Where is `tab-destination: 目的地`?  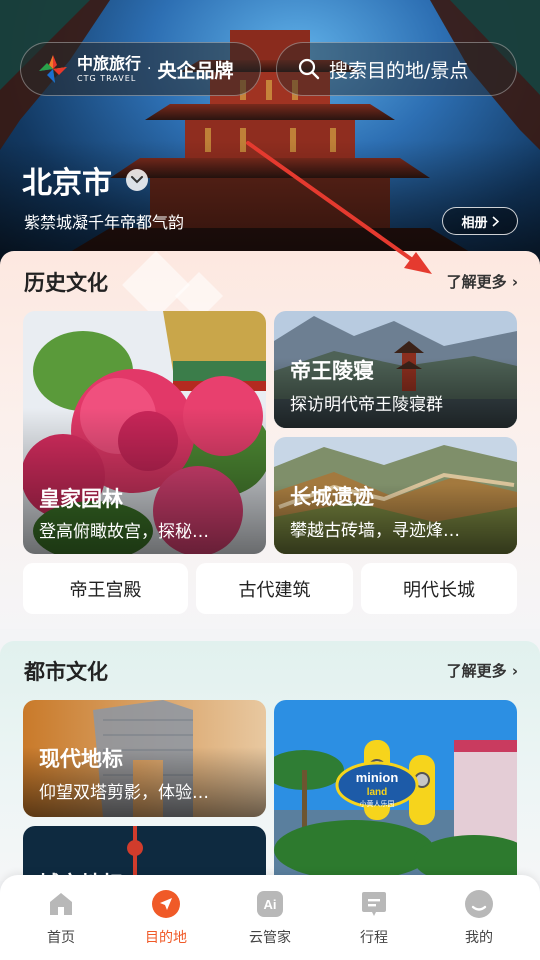
tab-destination: 目的地 is located at coordinates (166, 918).